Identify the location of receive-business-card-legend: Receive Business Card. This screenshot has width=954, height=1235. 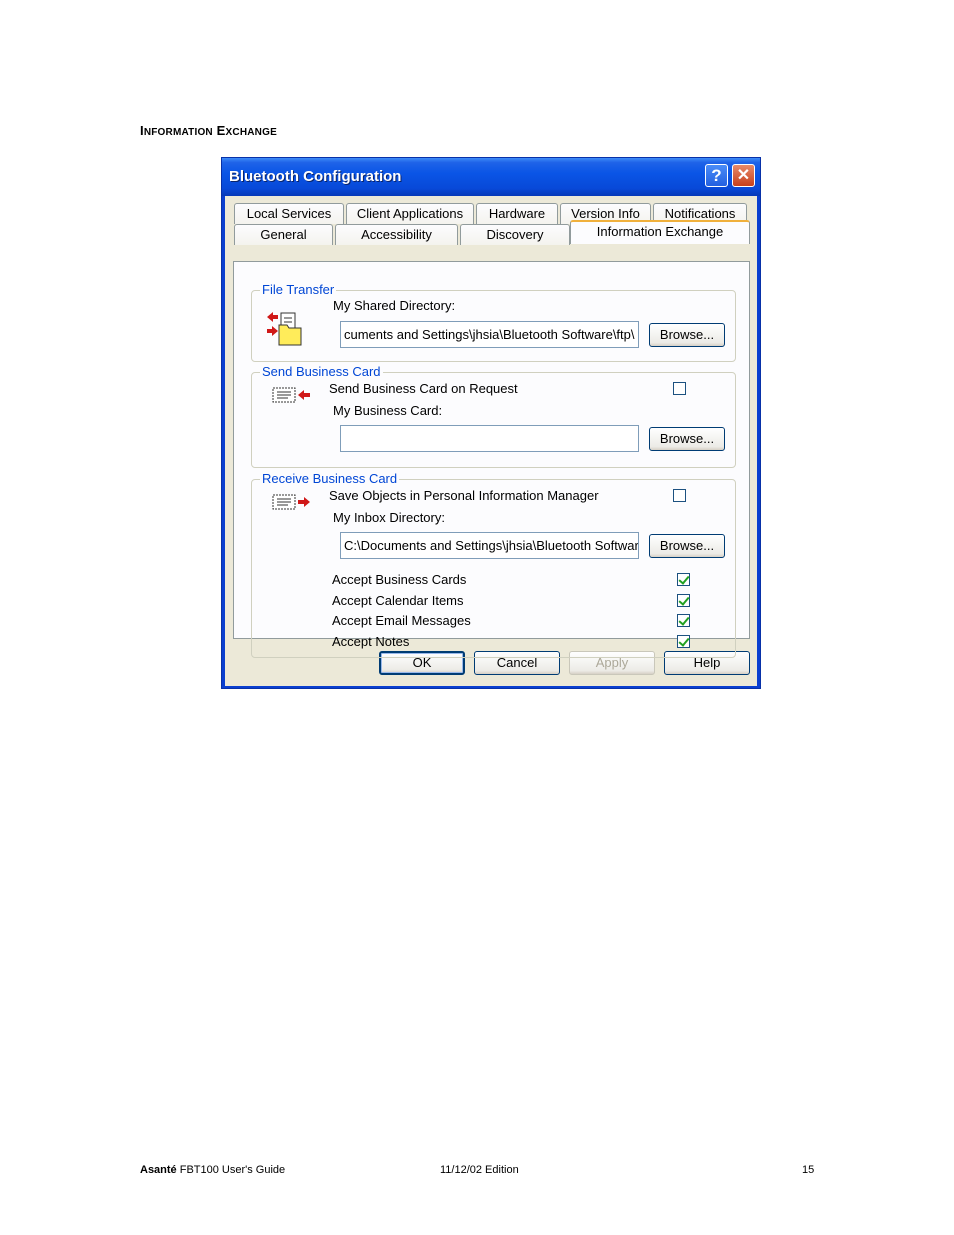
(330, 478).